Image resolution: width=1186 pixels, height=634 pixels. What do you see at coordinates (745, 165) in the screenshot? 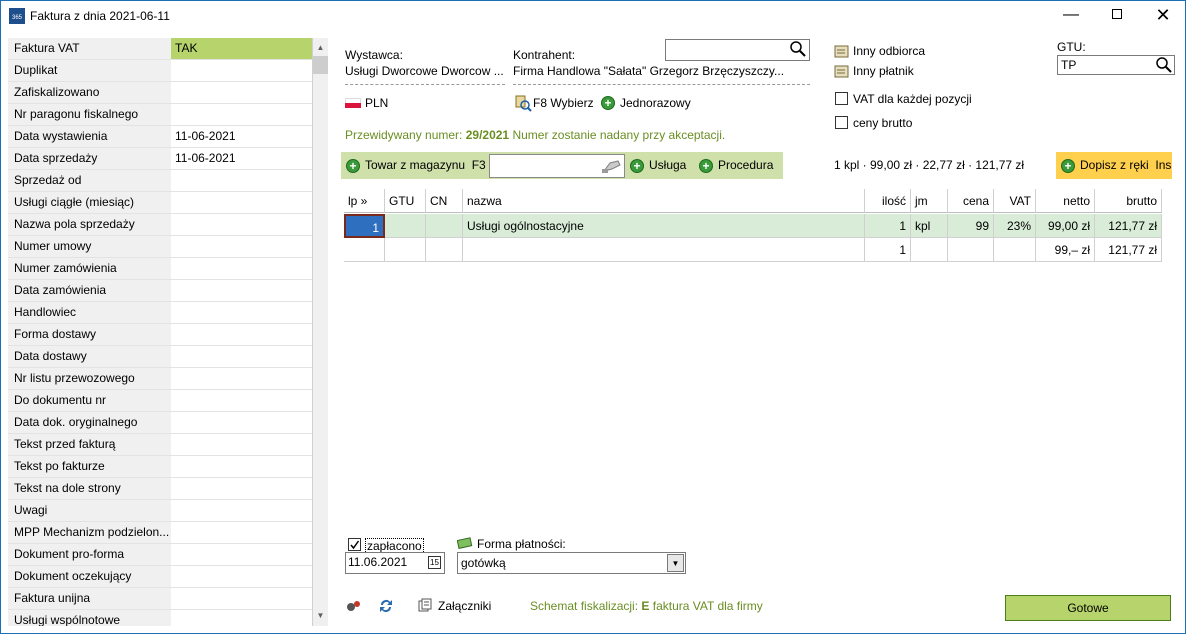
I see `procedura-button: Procedura` at bounding box center [745, 165].